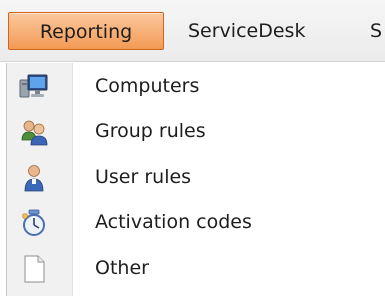 The image size is (385, 296). I want to click on menu-next-truncated: S, so click(376, 31).